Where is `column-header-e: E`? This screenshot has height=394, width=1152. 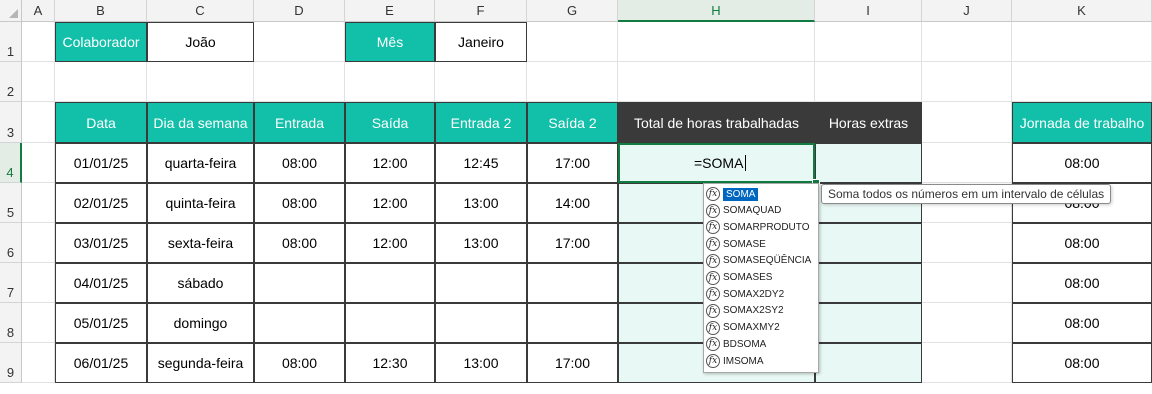
column-header-e: E is located at coordinates (390, 11).